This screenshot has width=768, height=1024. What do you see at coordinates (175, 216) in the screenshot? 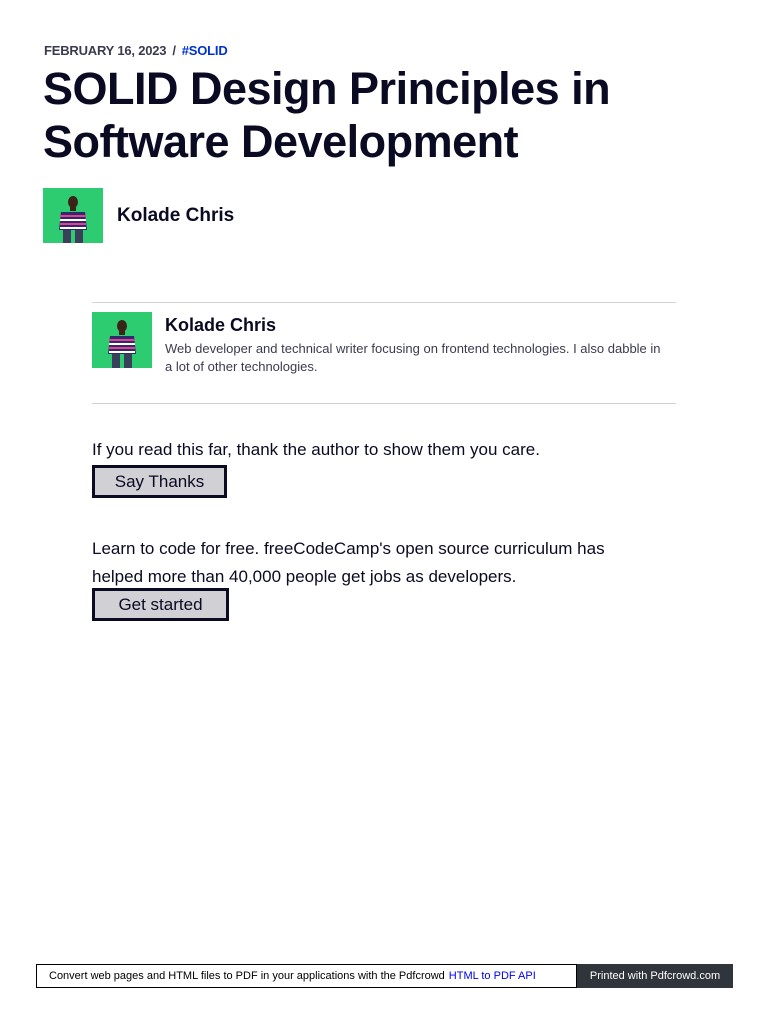
I see `author-name: Kolade Chris` at bounding box center [175, 216].